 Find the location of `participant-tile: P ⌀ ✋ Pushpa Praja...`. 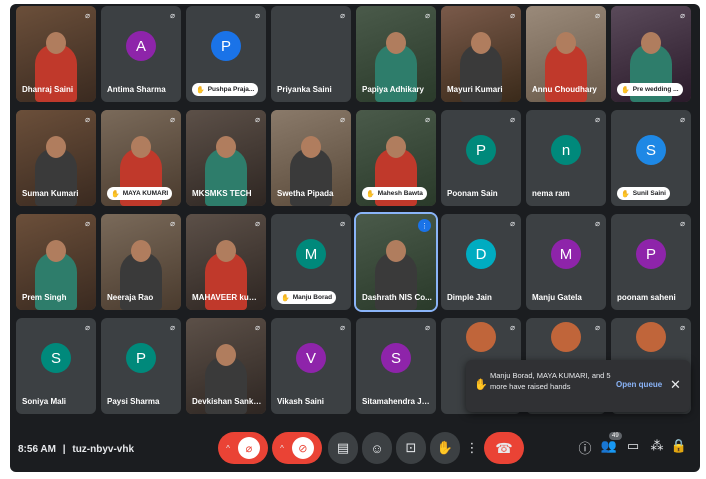

participant-tile: P ⌀ ✋ Pushpa Praja... is located at coordinates (226, 54).